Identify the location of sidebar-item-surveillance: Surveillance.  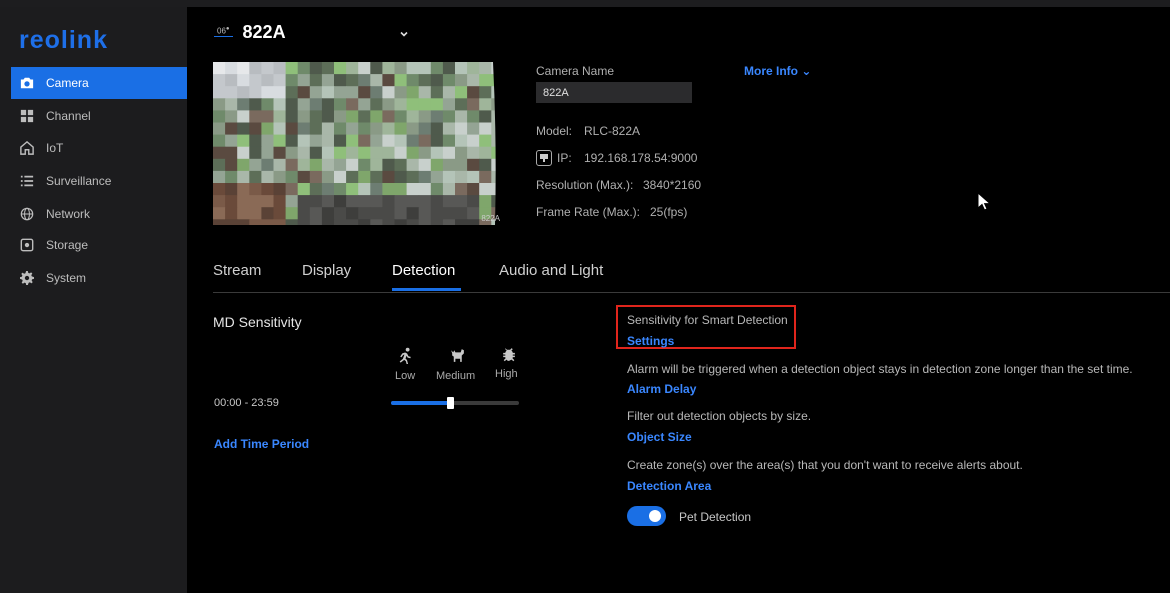
(99, 181).